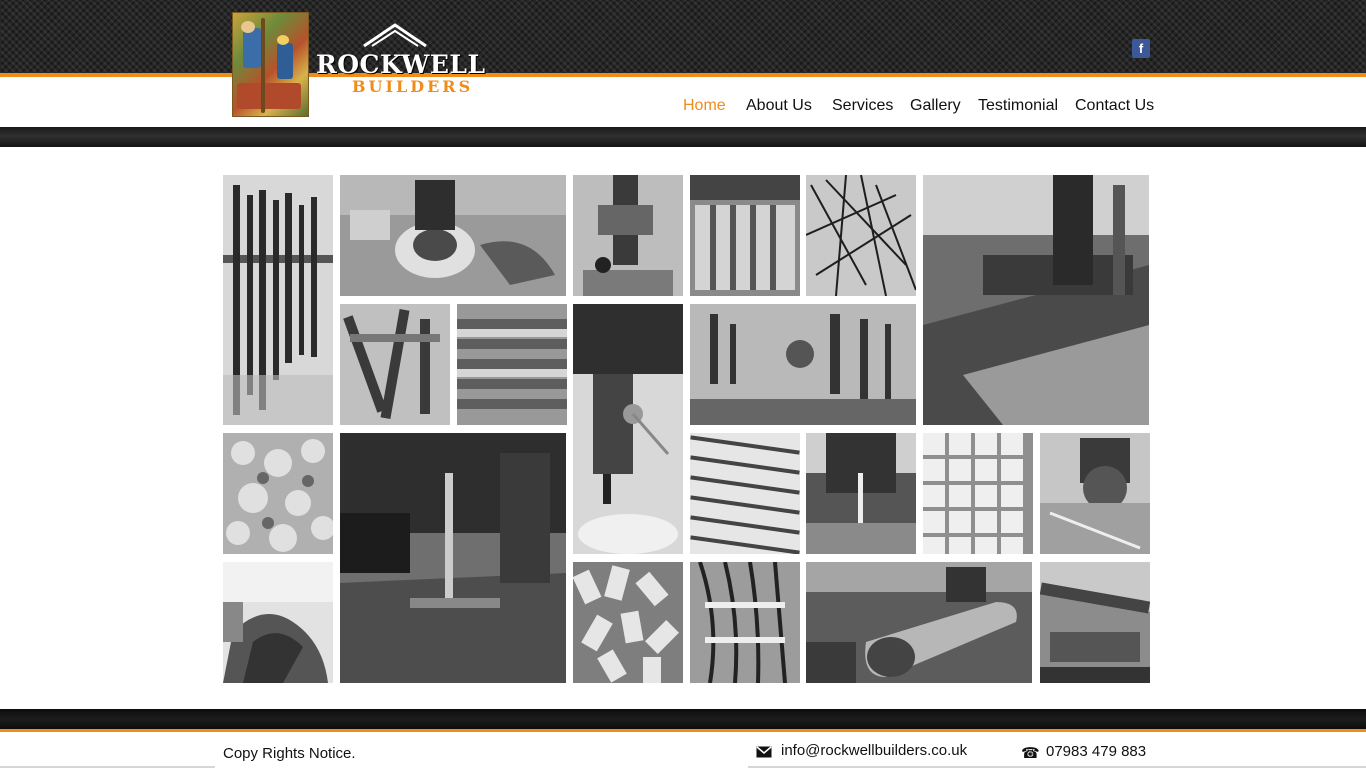  Describe the element at coordinates (764, 752) in the screenshot. I see `envelope-icon` at that location.